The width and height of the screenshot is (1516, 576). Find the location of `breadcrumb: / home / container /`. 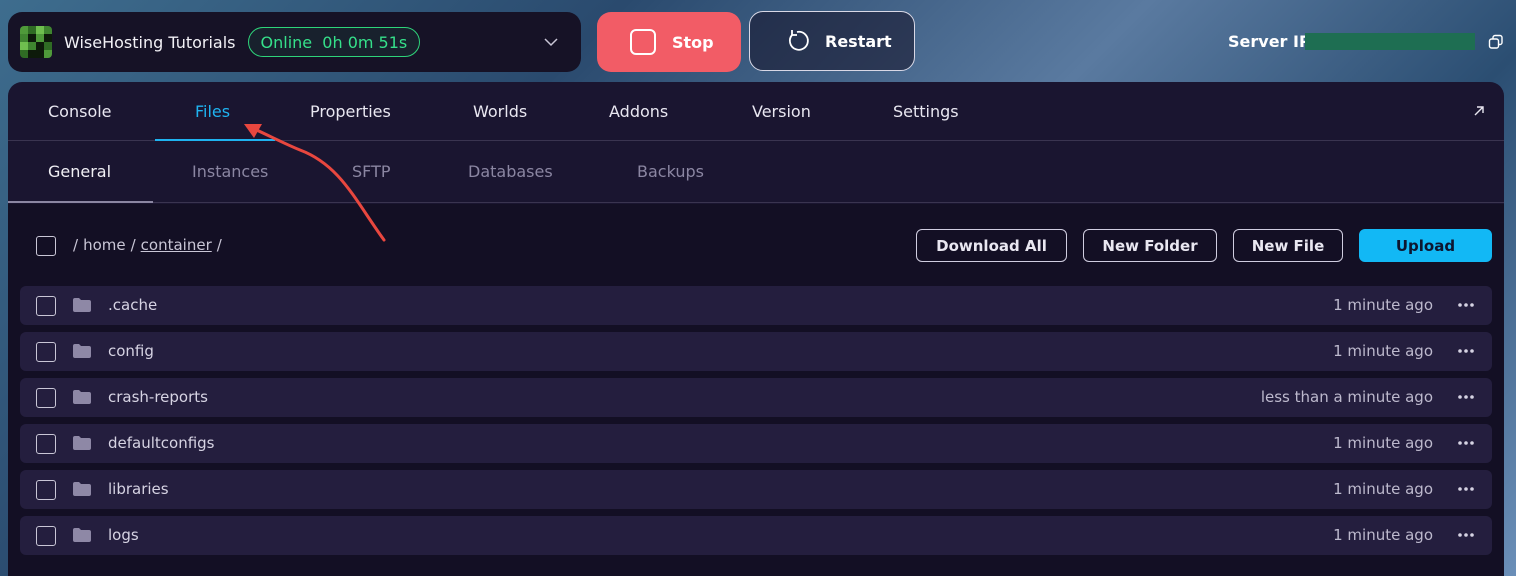

breadcrumb: / home / container / is located at coordinates (147, 245).